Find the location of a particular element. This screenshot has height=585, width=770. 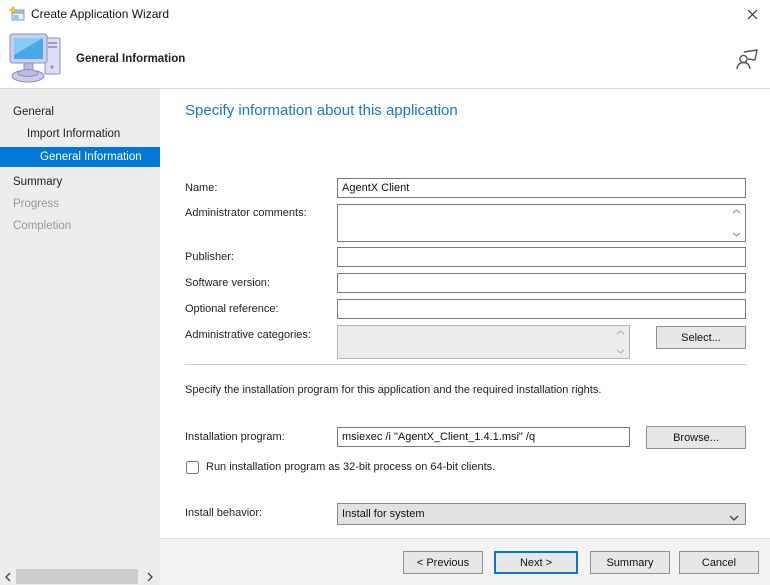

sidebar-item-progress: Progress is located at coordinates (80, 204).